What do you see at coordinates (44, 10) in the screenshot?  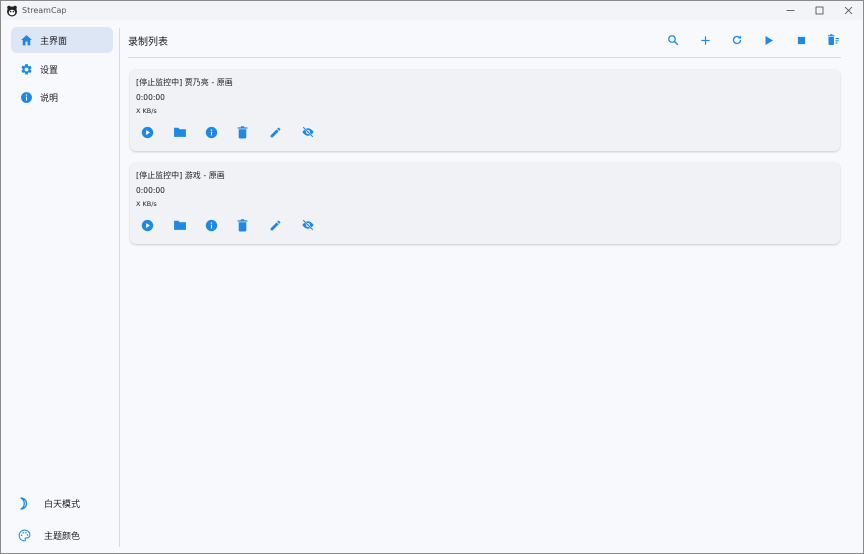 I see `window-title: StreamCap` at bounding box center [44, 10].